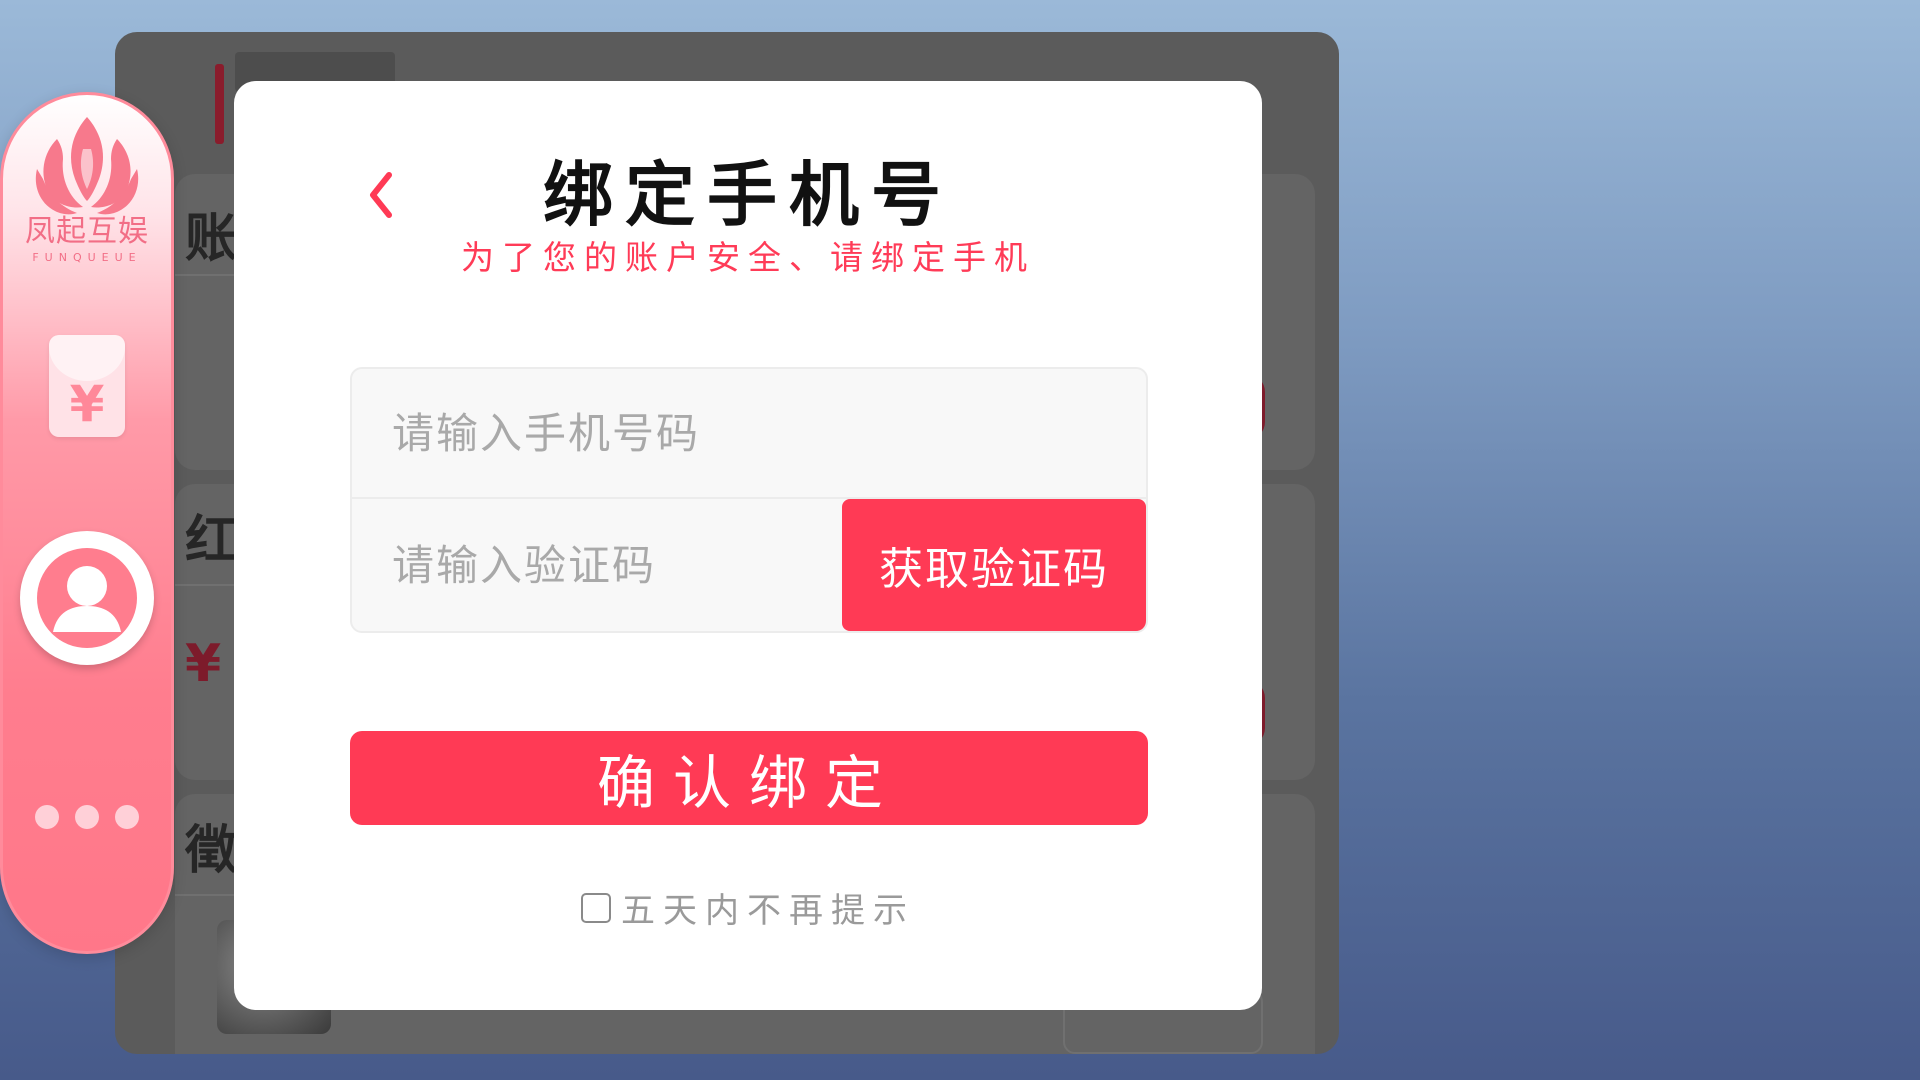  I want to click on background-peek-char: 徵, so click(211, 851).